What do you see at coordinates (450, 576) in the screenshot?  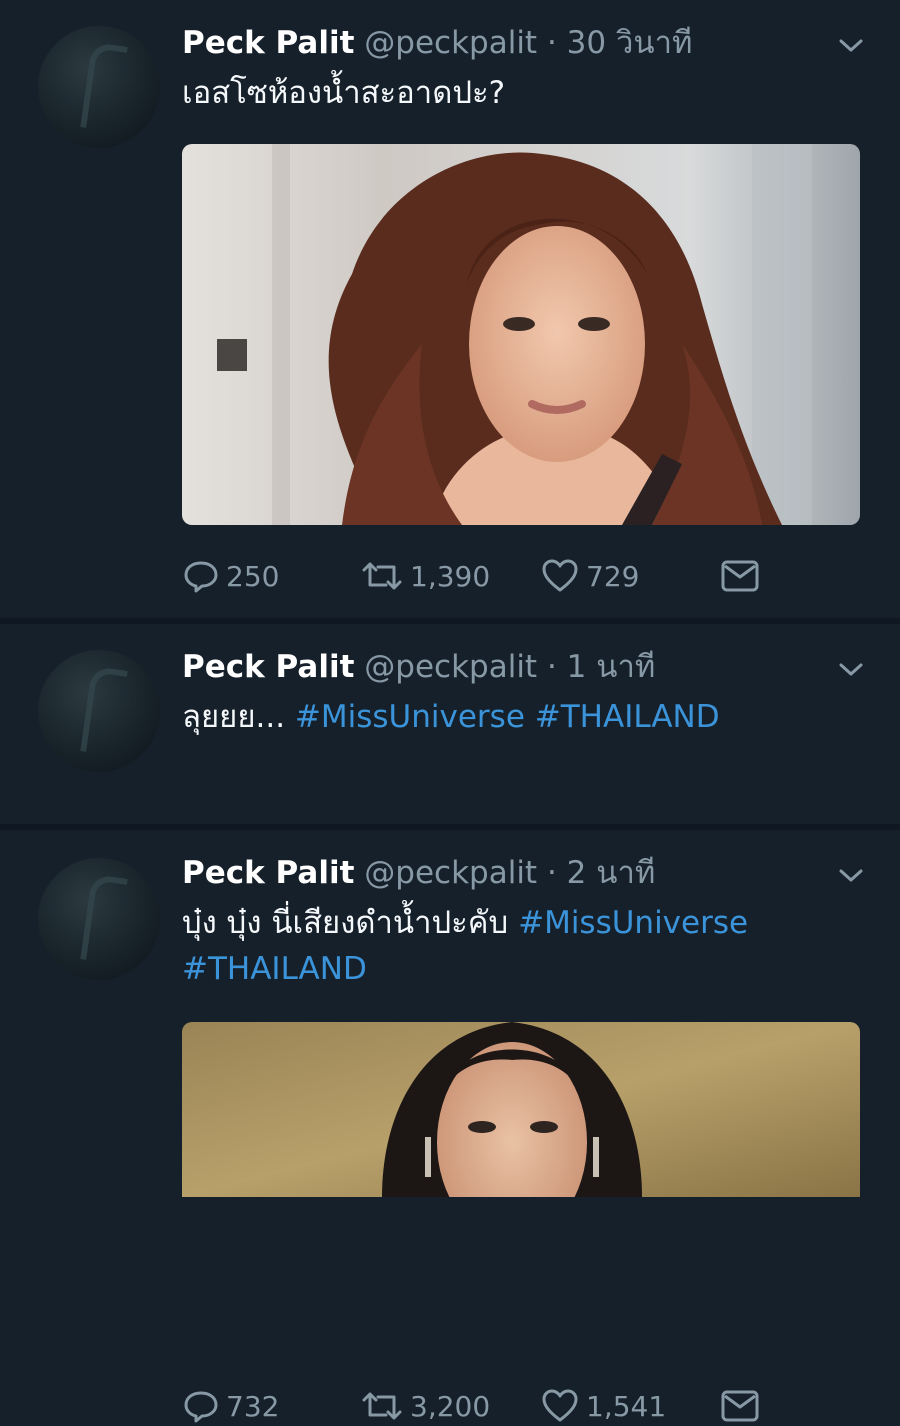 I see `retweet-count: 1,390` at bounding box center [450, 576].